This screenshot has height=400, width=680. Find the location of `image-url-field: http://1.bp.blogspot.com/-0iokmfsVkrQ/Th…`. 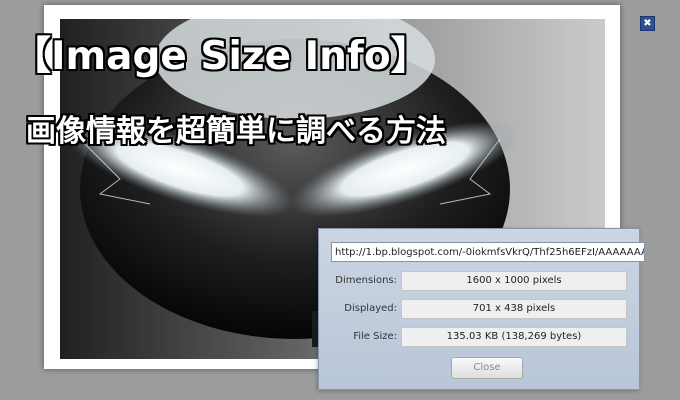

image-url-field: http://1.bp.blogspot.com/-0iokmfsVkrQ/Th… is located at coordinates (488, 252).